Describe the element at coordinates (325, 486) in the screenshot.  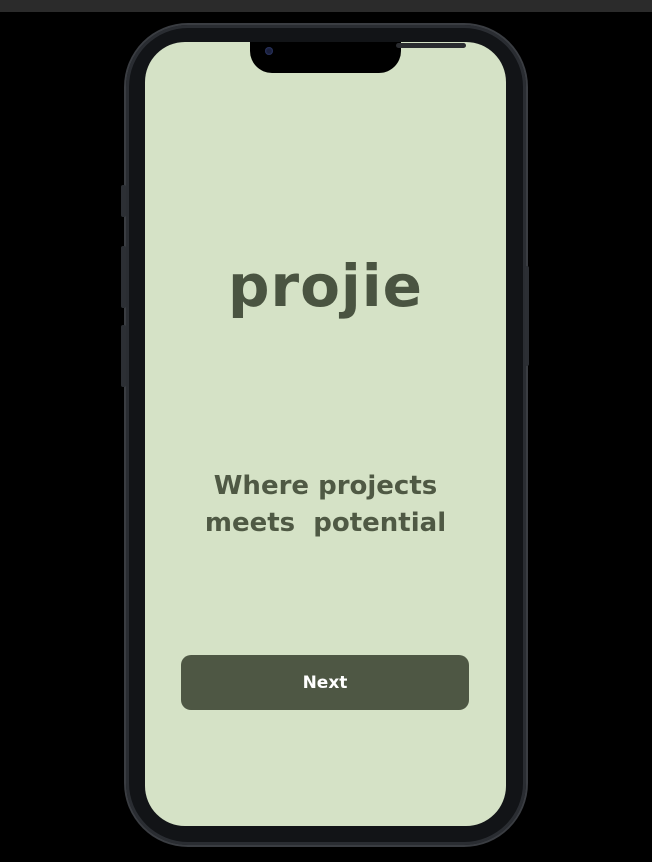
I see `tagline-line-1: Where projects` at that location.